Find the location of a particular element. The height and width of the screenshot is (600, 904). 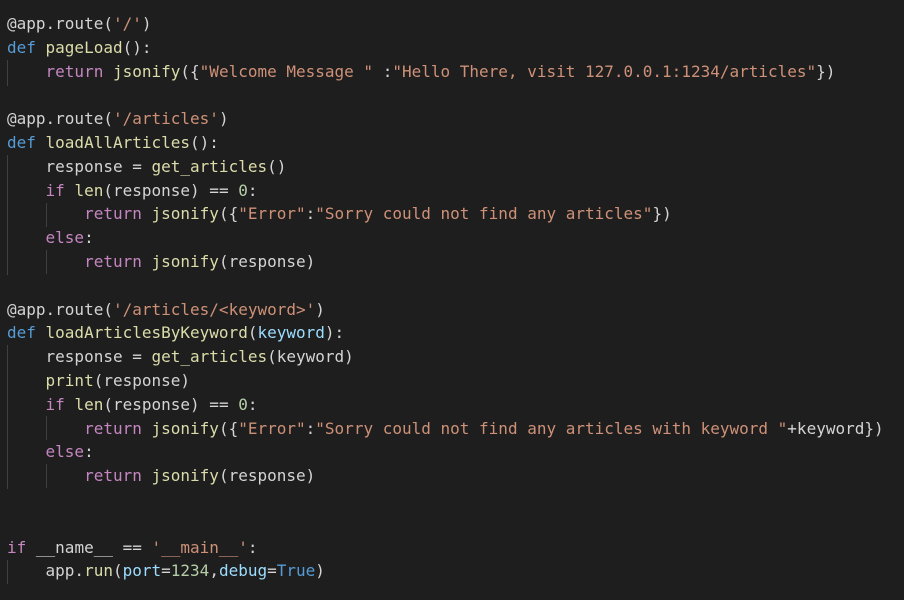

code-line: print(response) is located at coordinates (99, 381).